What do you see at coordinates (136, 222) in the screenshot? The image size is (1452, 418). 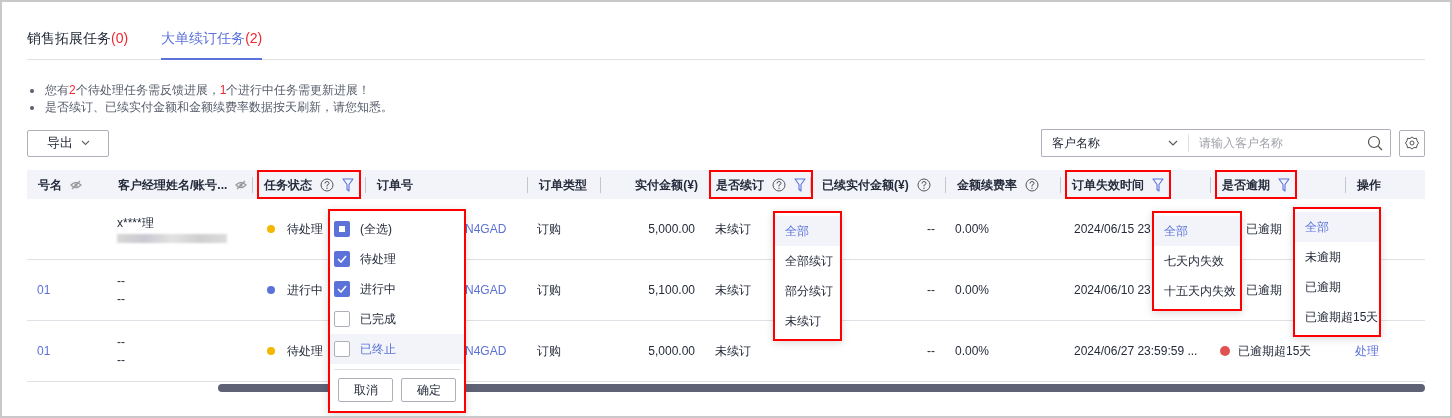 I see `manager-text: x****理` at bounding box center [136, 222].